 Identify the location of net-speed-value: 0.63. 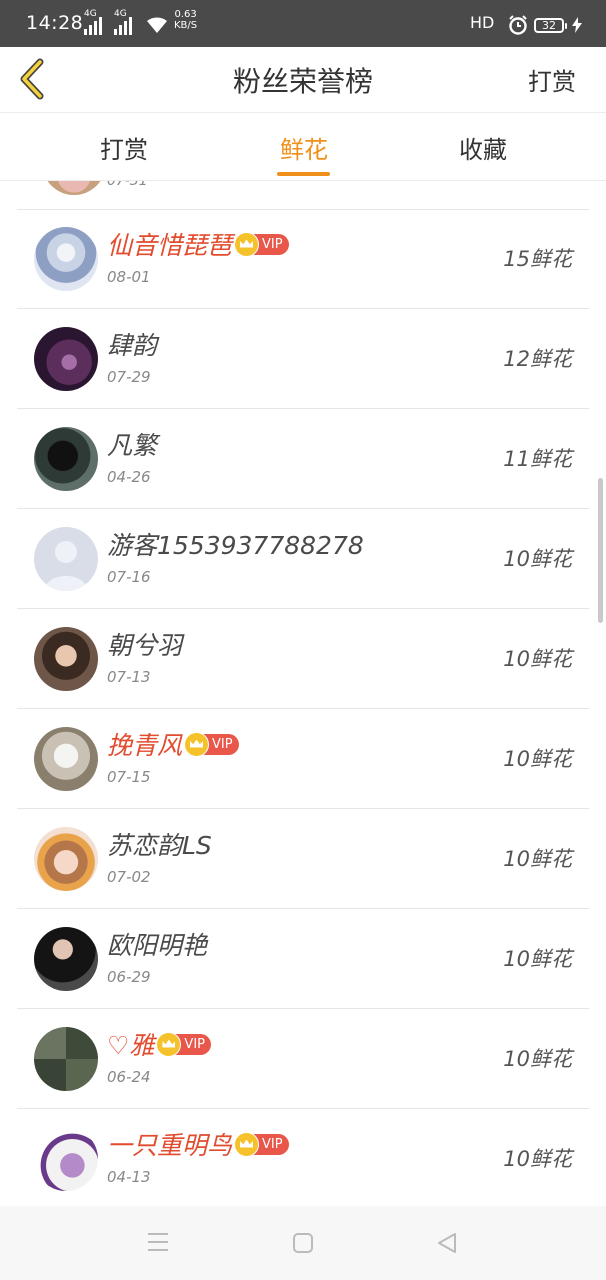
(185, 14).